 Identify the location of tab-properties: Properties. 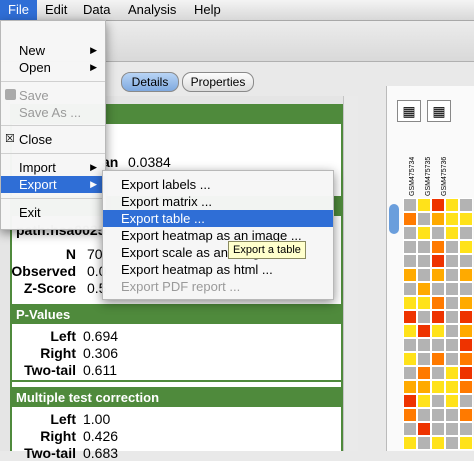
(218, 82).